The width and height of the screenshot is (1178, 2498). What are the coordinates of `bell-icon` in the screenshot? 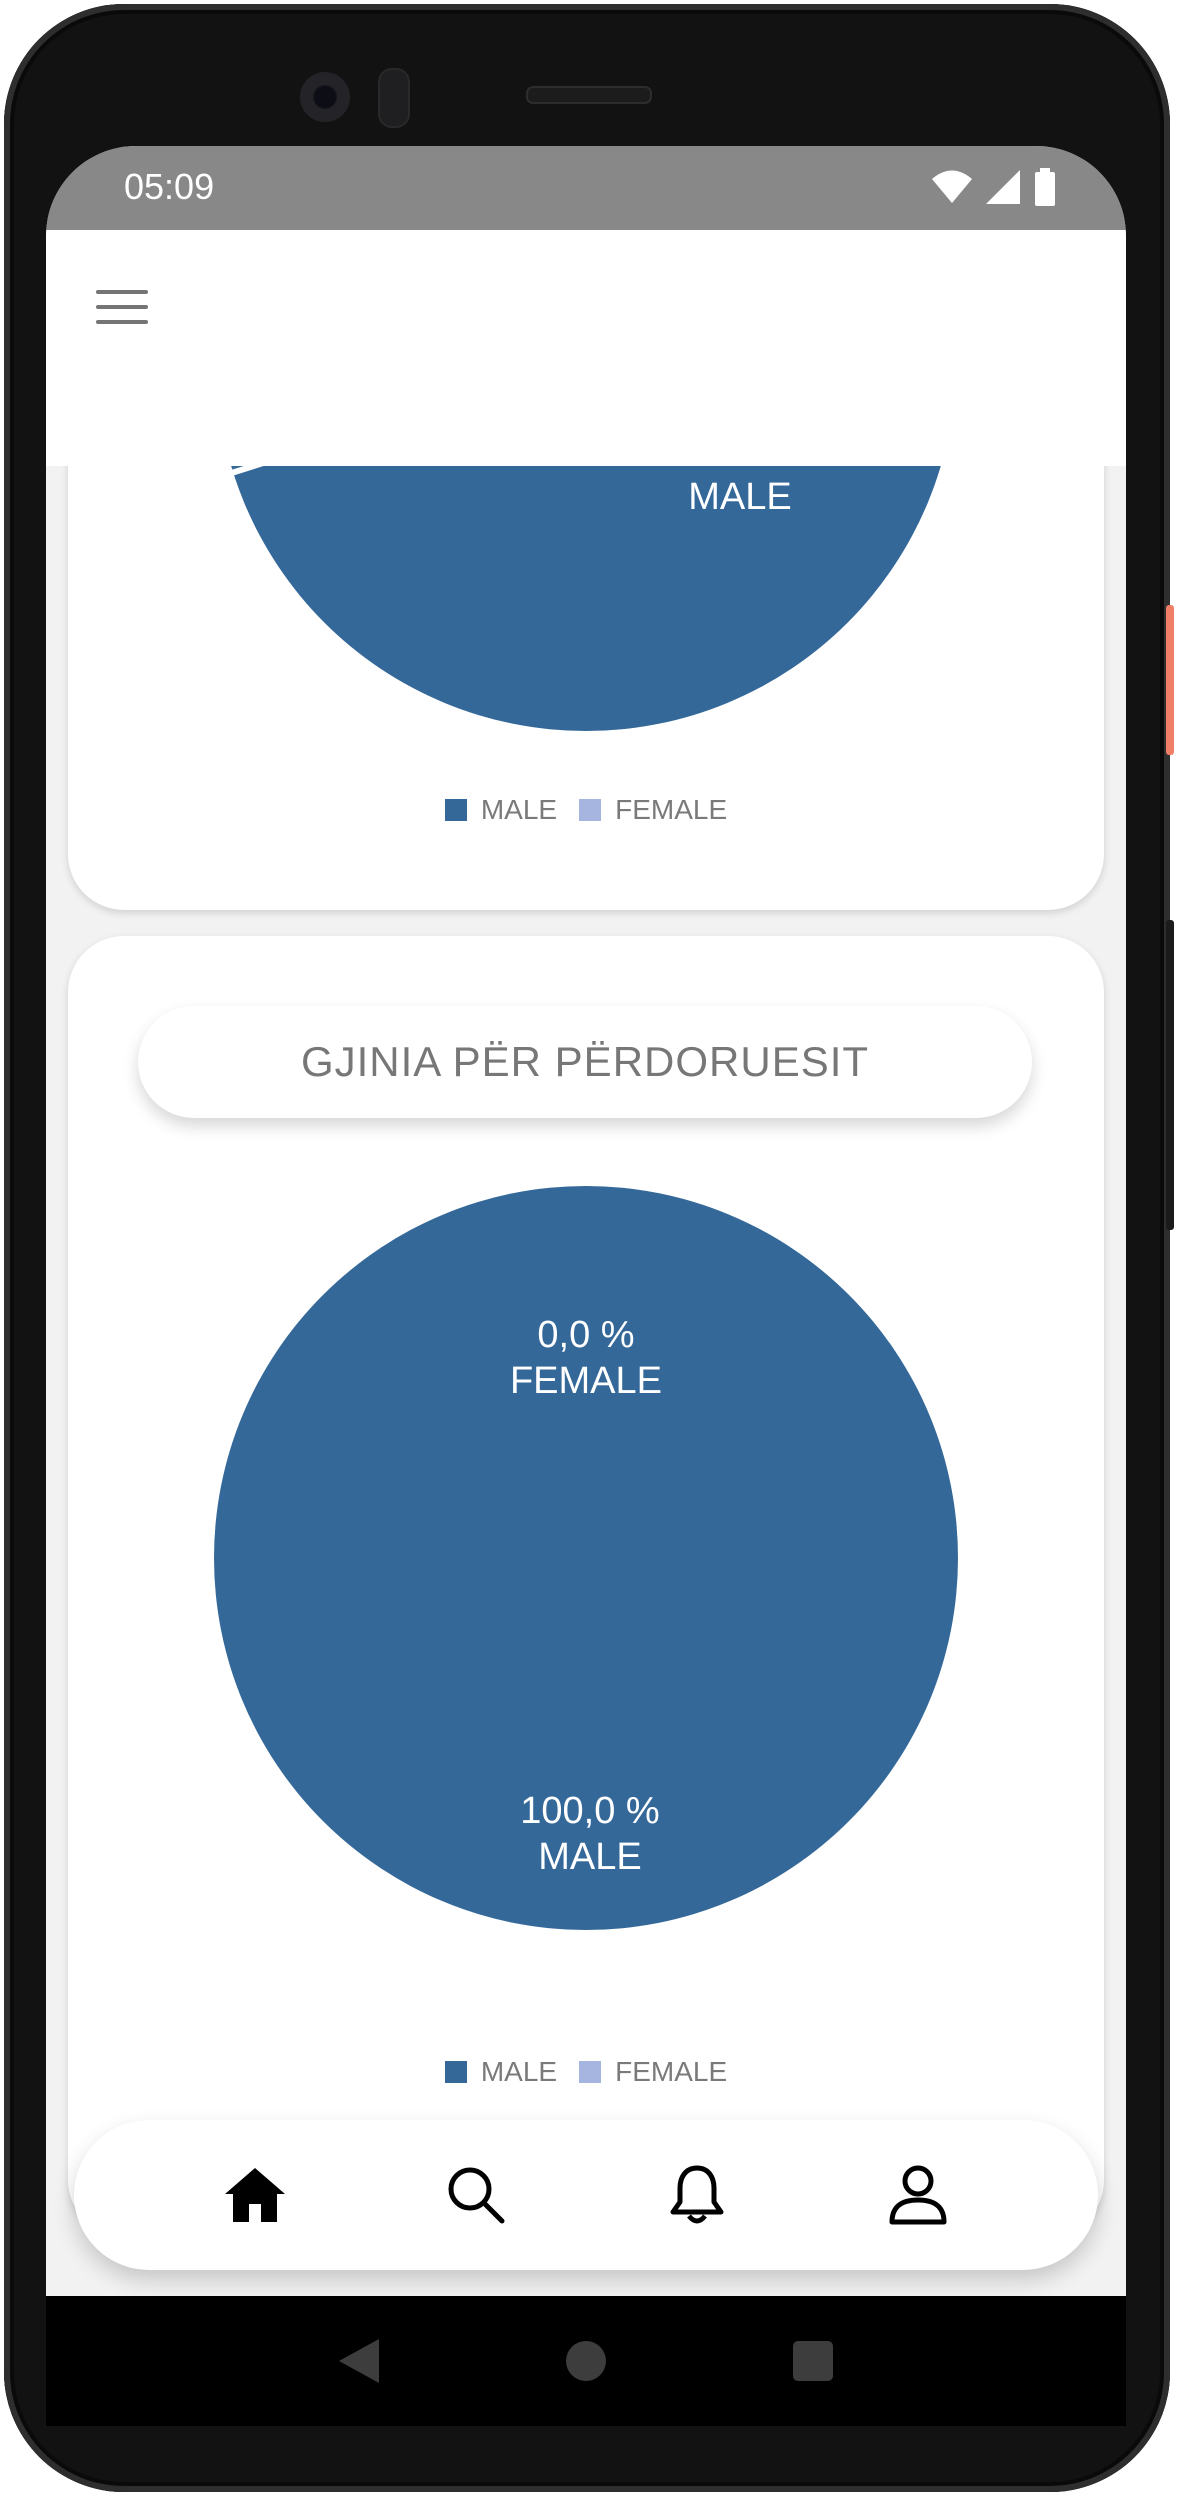 It's located at (696, 2194).